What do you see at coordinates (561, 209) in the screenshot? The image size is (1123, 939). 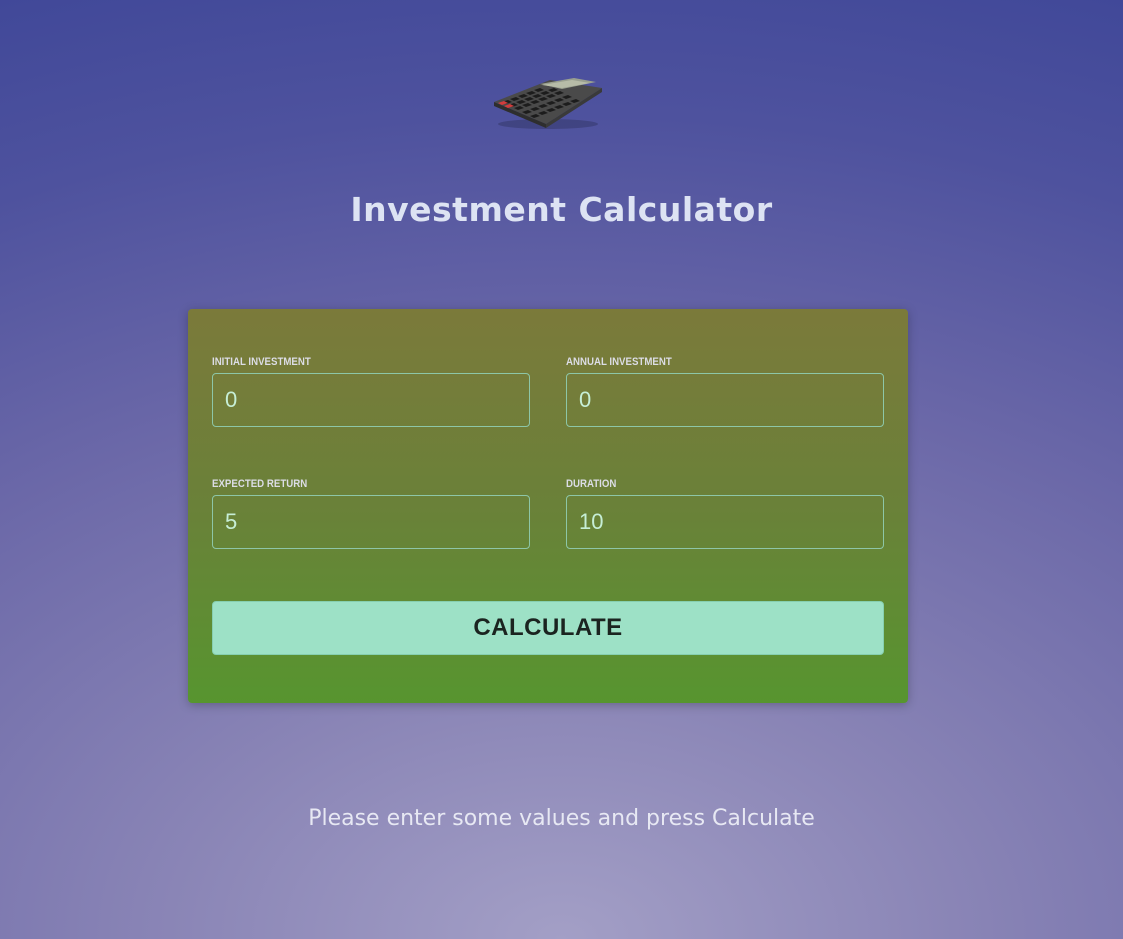 I see `page-title: Investment Calculator` at bounding box center [561, 209].